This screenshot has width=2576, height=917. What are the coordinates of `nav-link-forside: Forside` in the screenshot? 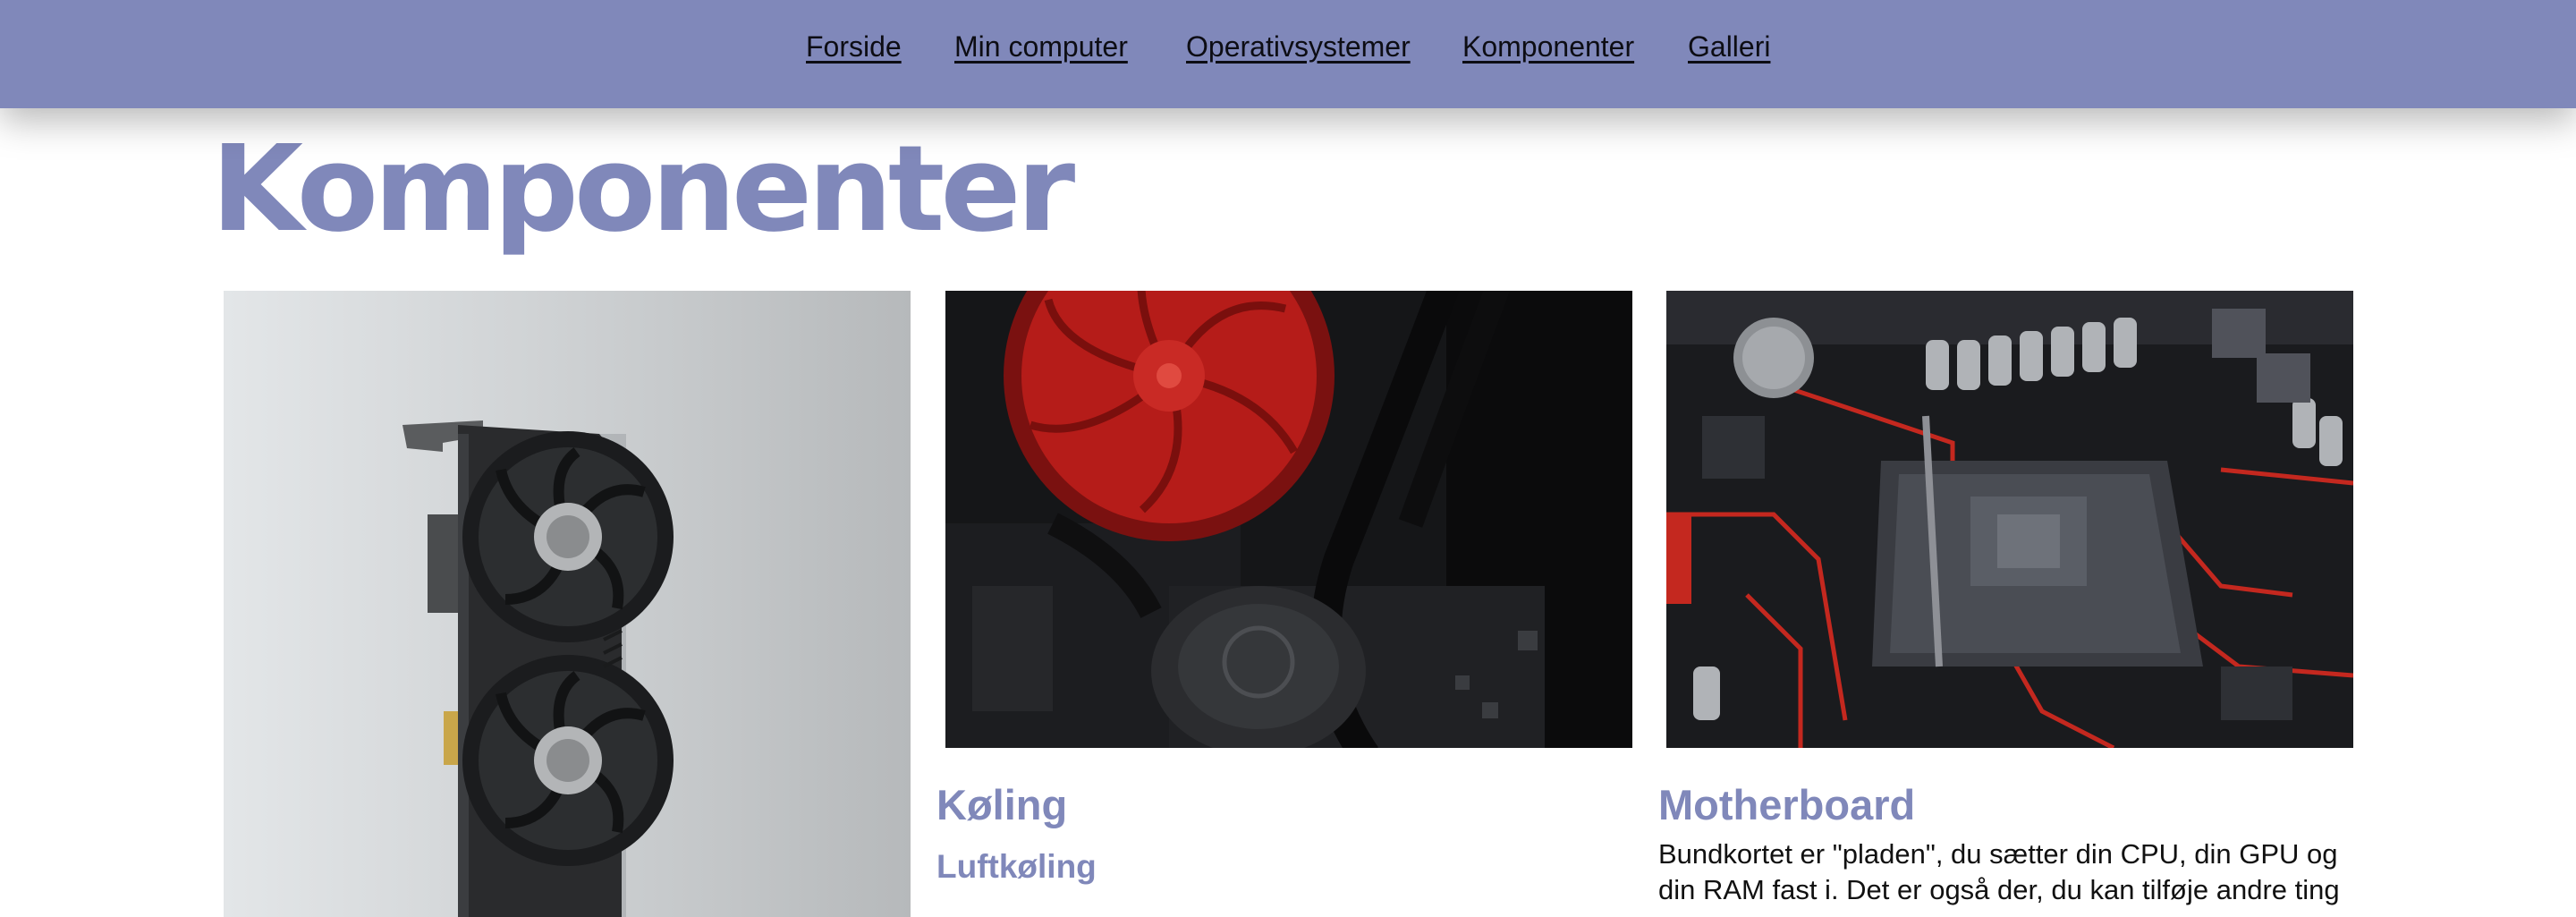 It's located at (854, 47).